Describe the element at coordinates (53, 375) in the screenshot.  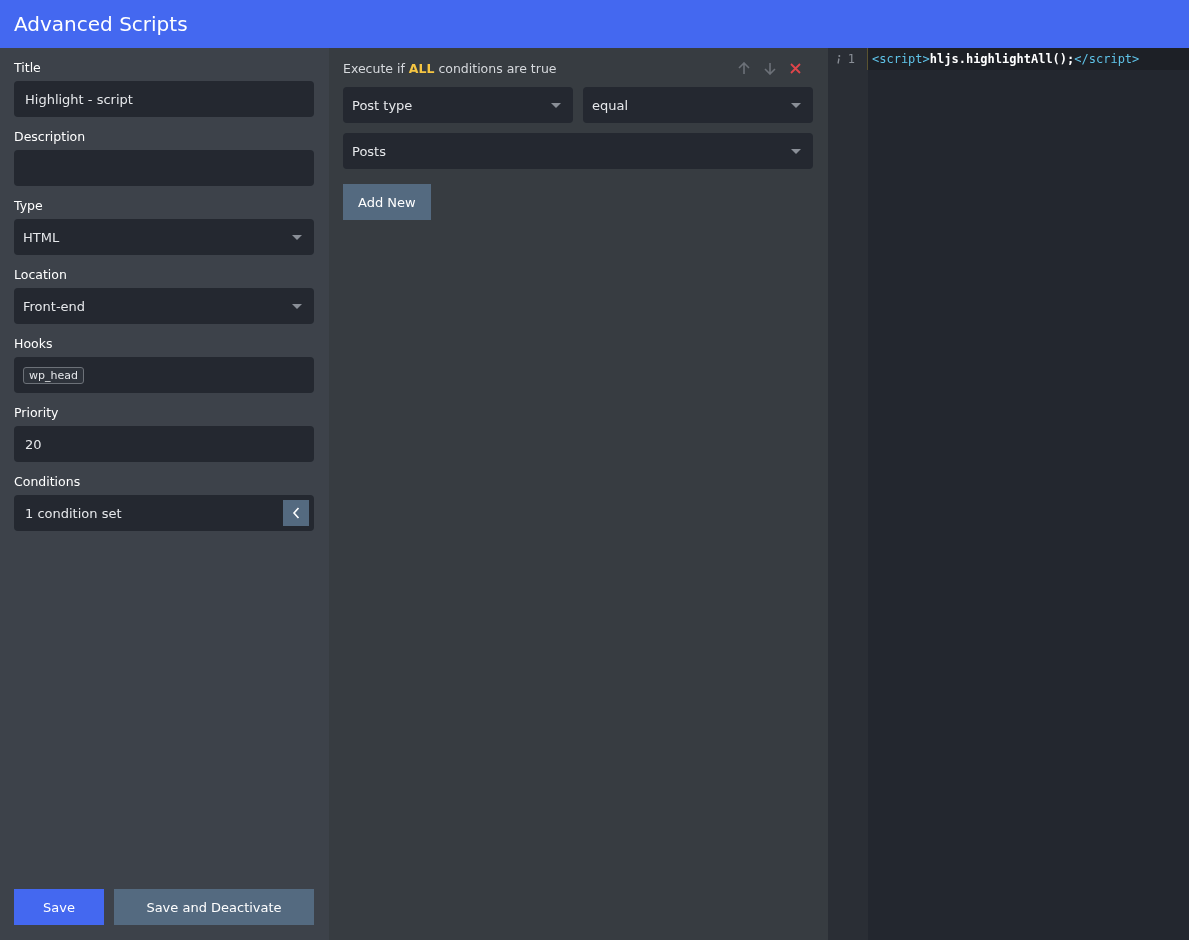
I see `hook-tag: wp_head` at that location.